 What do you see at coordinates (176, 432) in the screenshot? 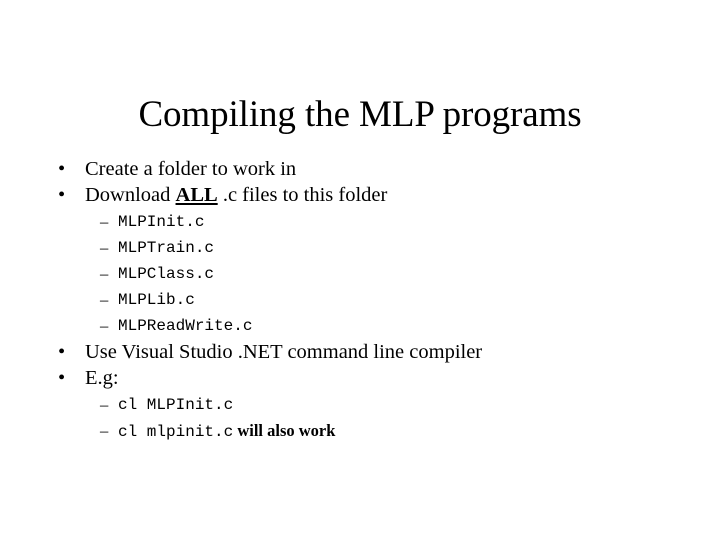
I see `sub-bullet-command-text: cl mlpinit.c` at bounding box center [176, 432].